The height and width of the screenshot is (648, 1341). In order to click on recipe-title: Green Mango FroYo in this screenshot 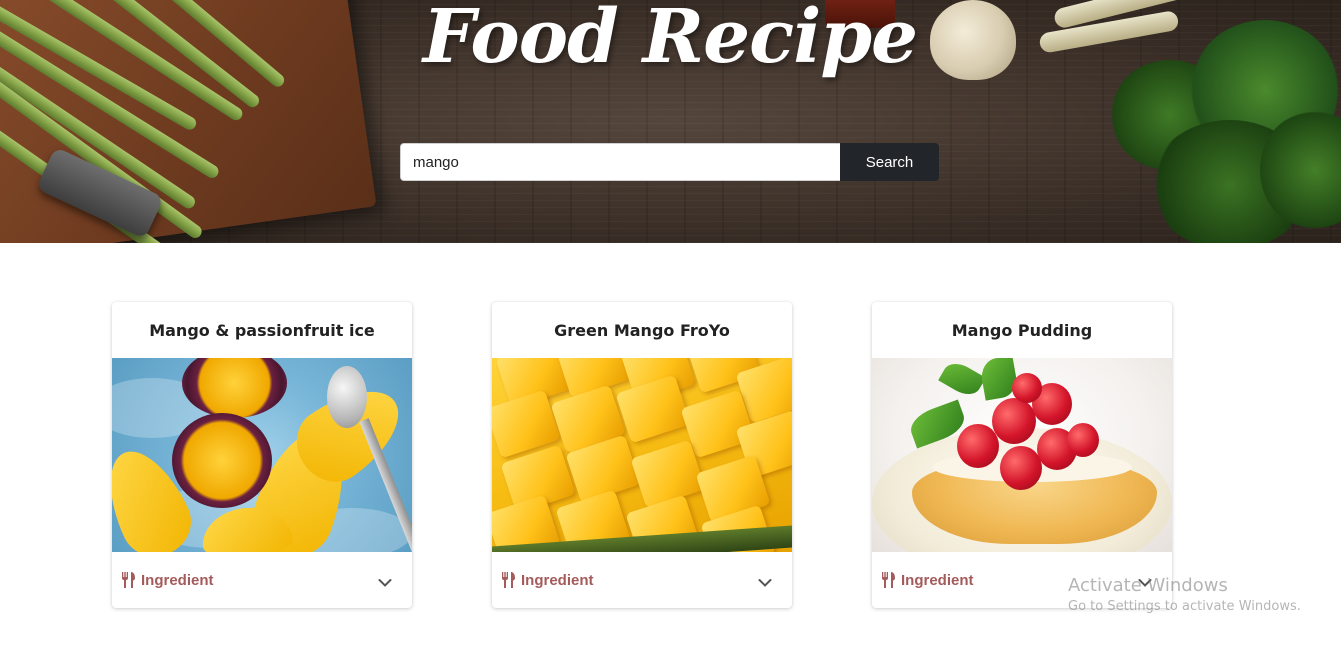, I will do `click(642, 330)`.